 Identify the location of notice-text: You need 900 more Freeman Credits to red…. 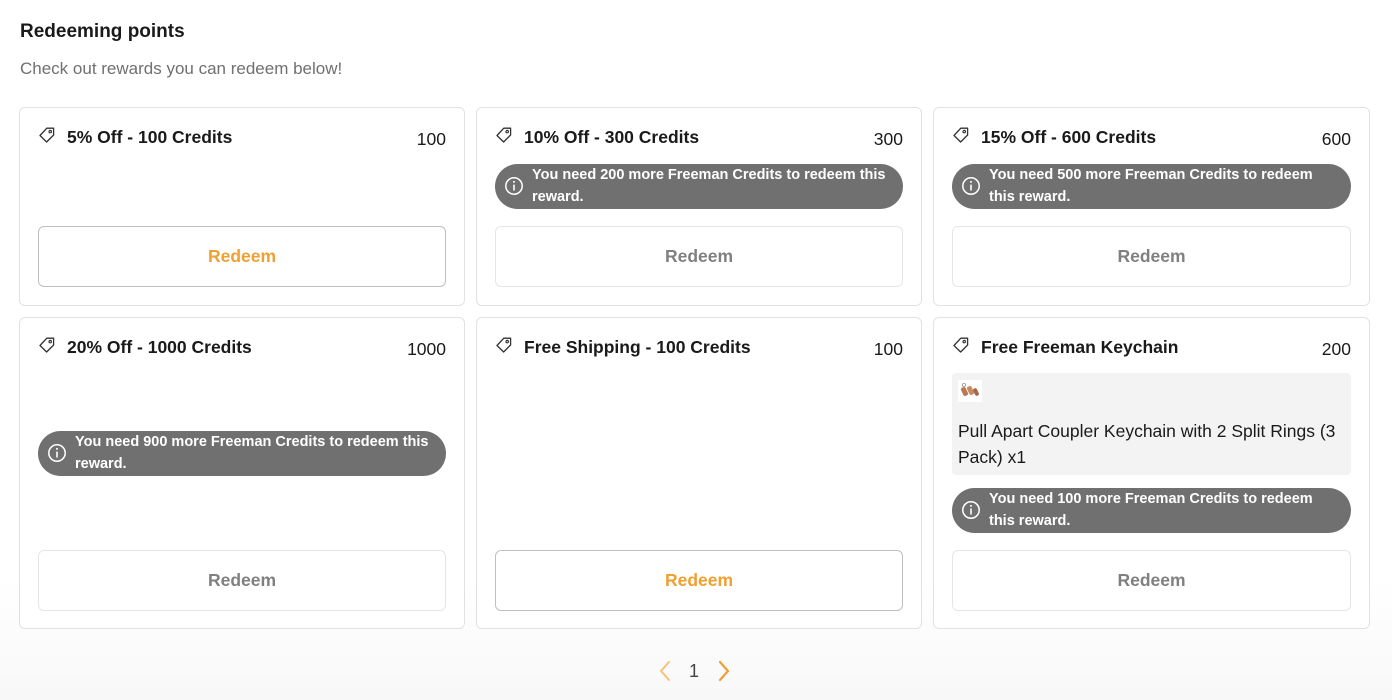
(252, 453).